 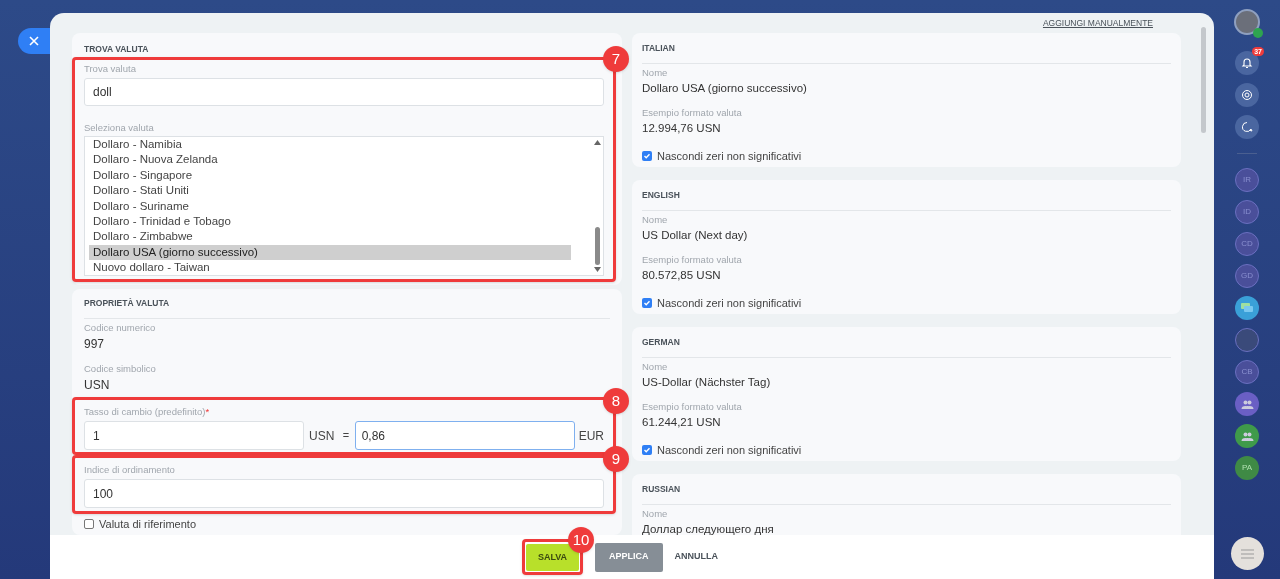 What do you see at coordinates (707, 382) in the screenshot?
I see `field-value: US-Dollar (Nächster Tag)` at bounding box center [707, 382].